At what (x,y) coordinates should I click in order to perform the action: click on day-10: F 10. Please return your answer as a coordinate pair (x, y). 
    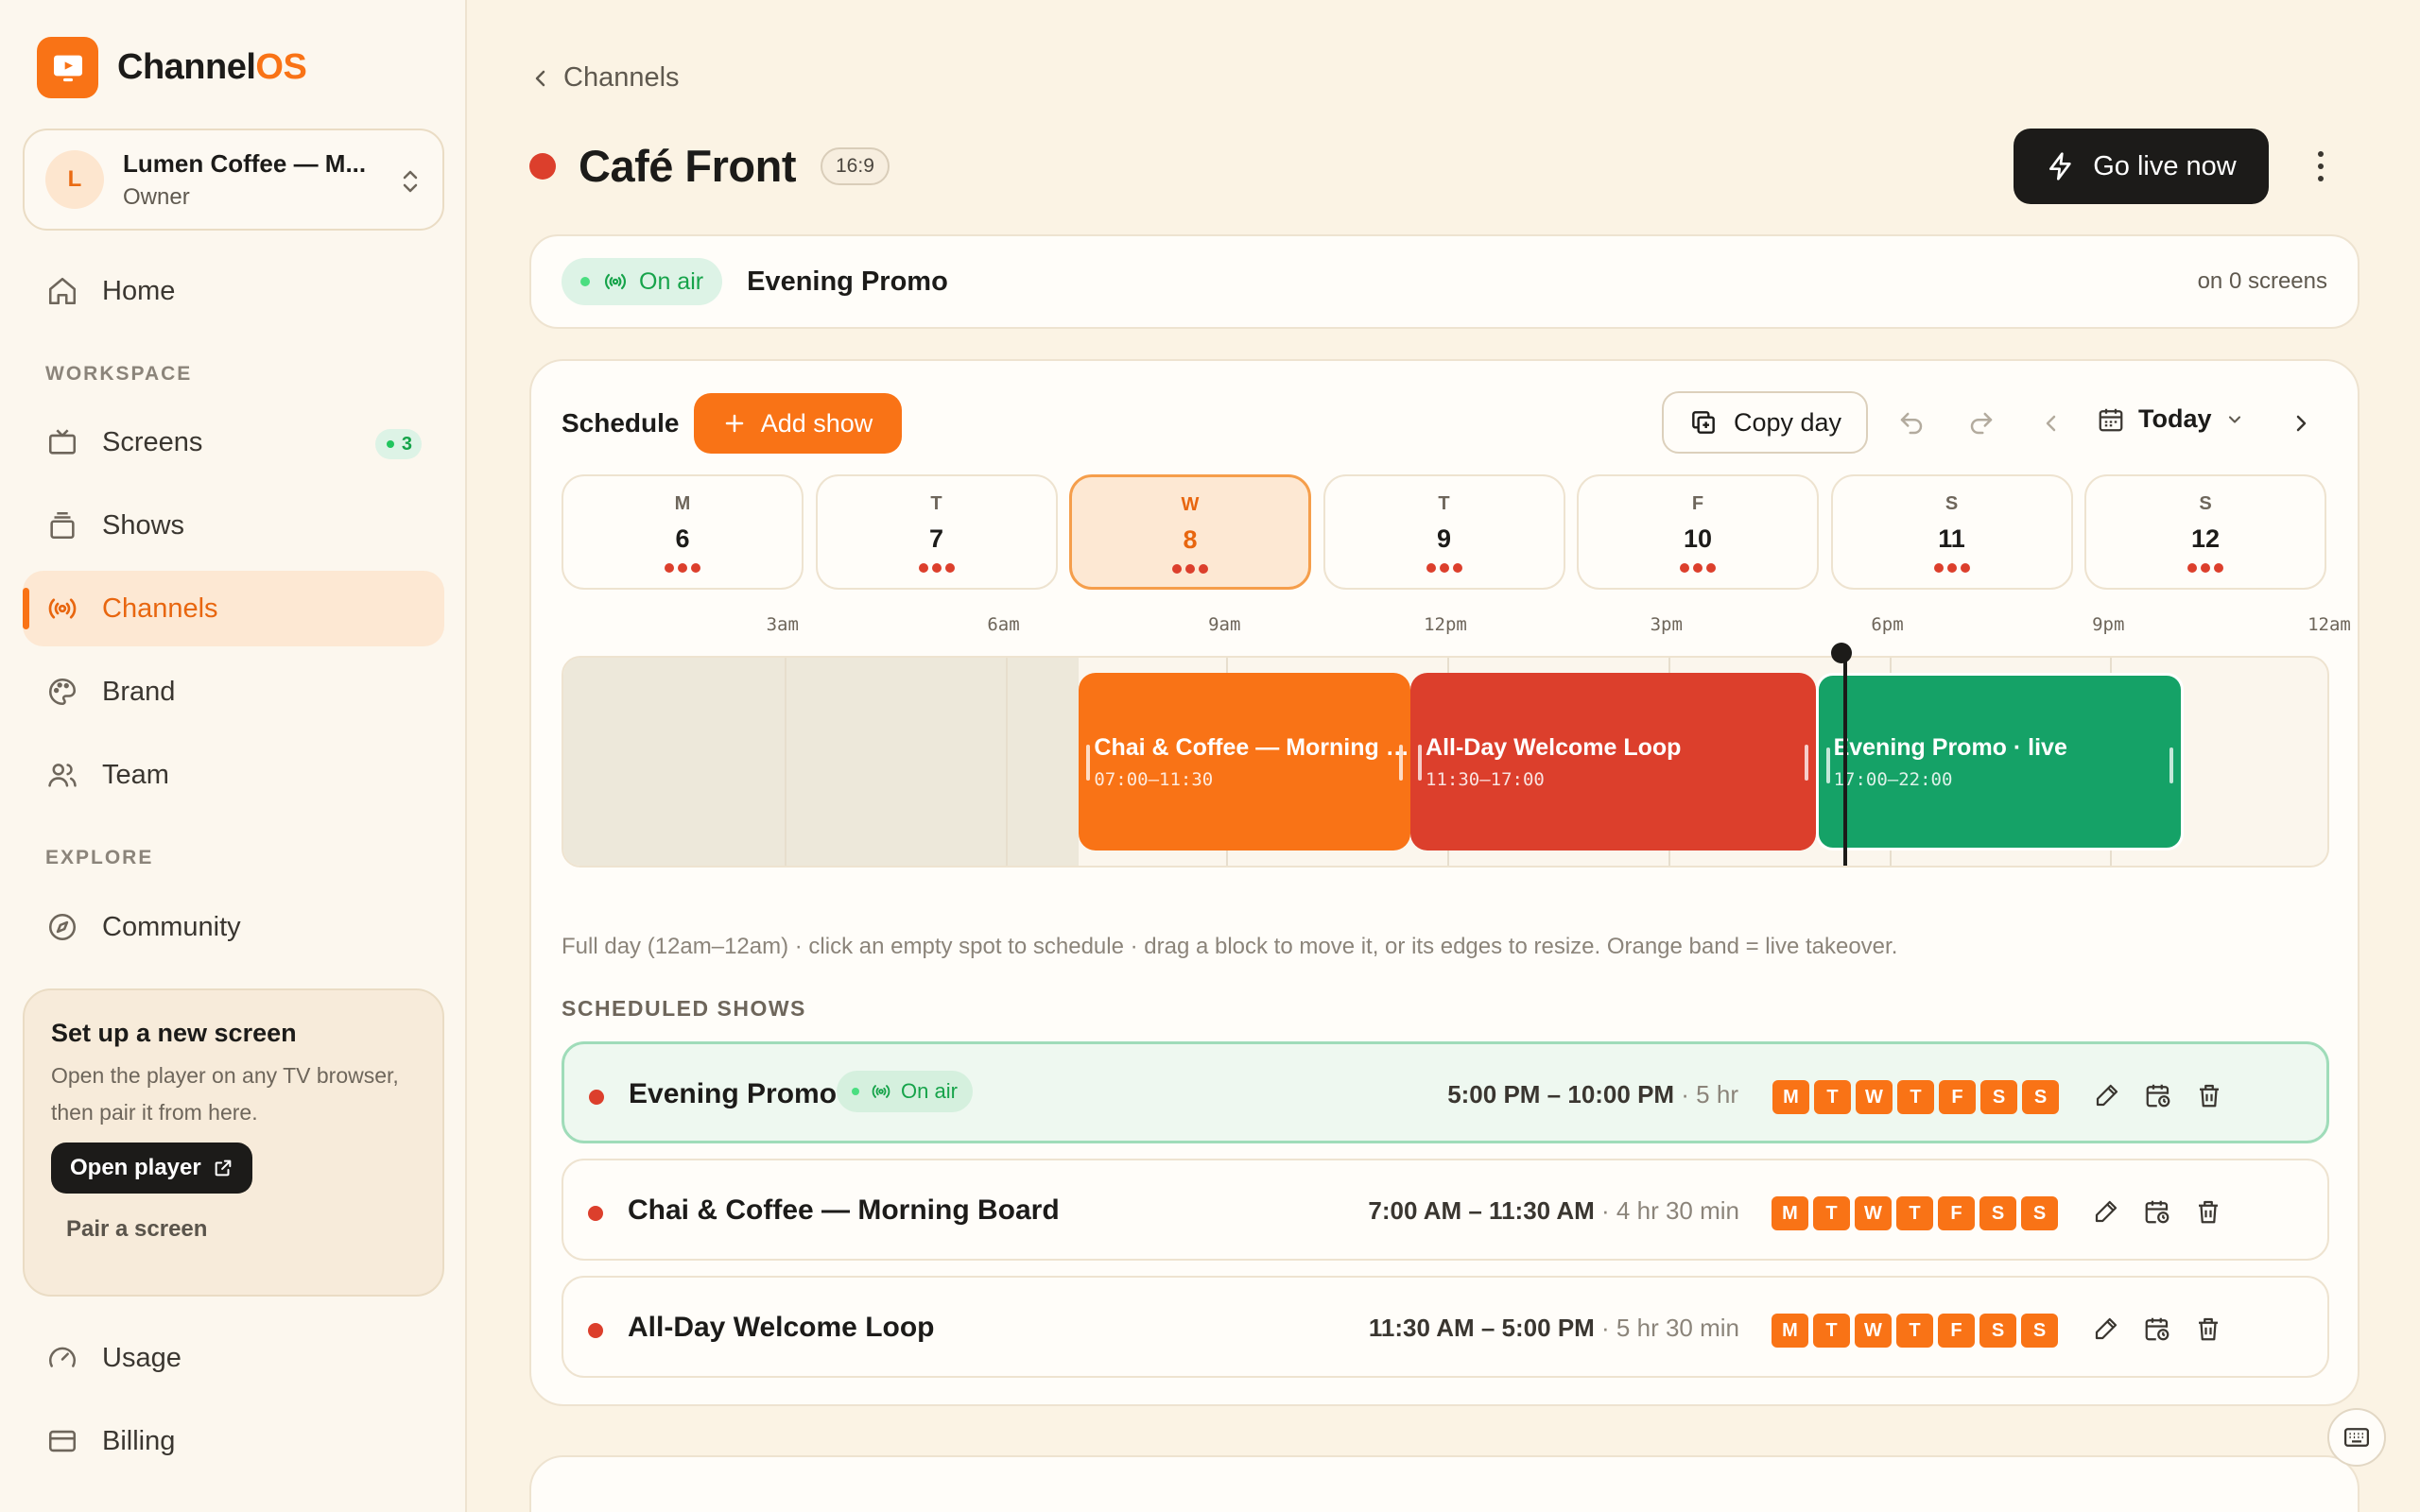
    Looking at the image, I should click on (1698, 532).